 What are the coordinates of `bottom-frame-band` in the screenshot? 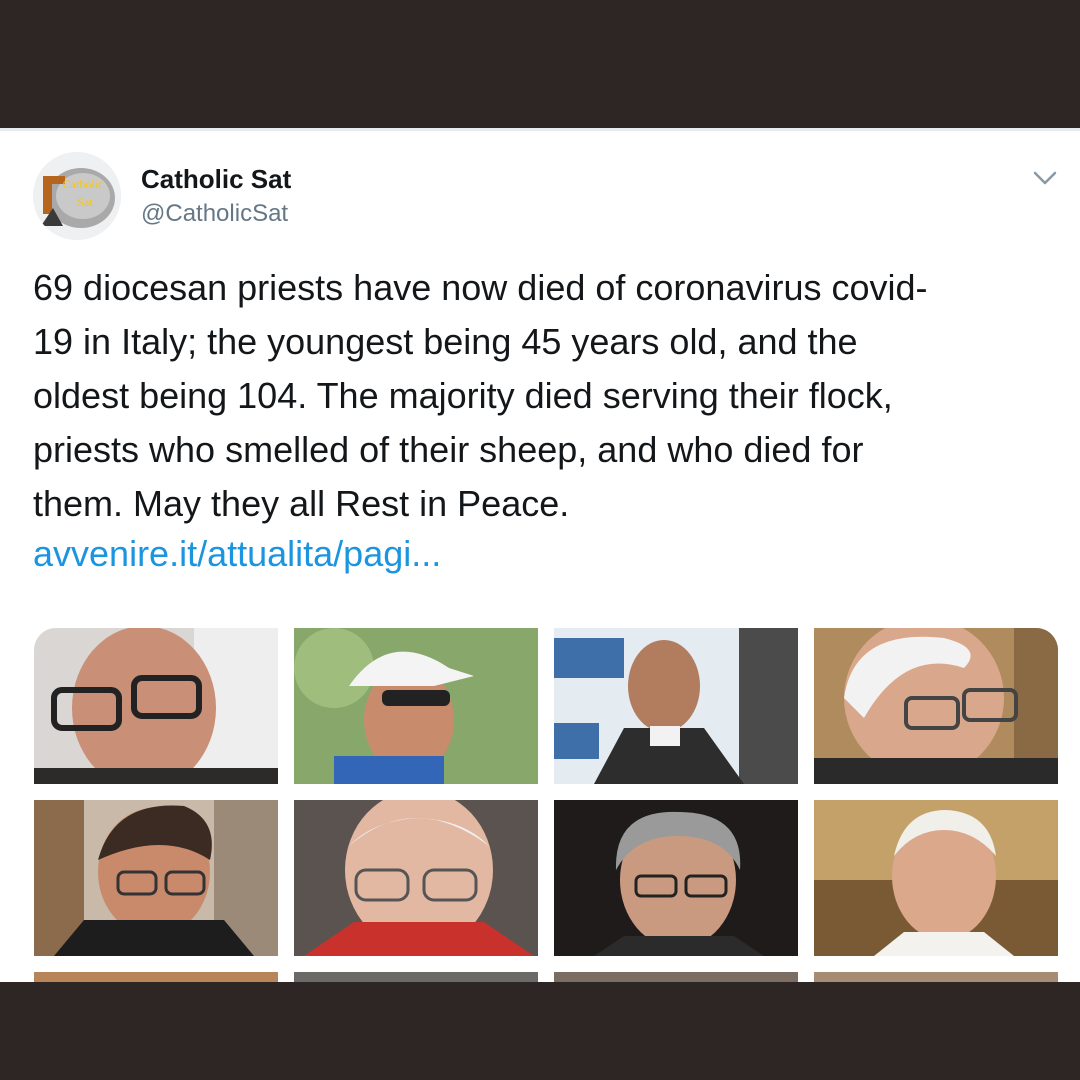 It's located at (540, 1031).